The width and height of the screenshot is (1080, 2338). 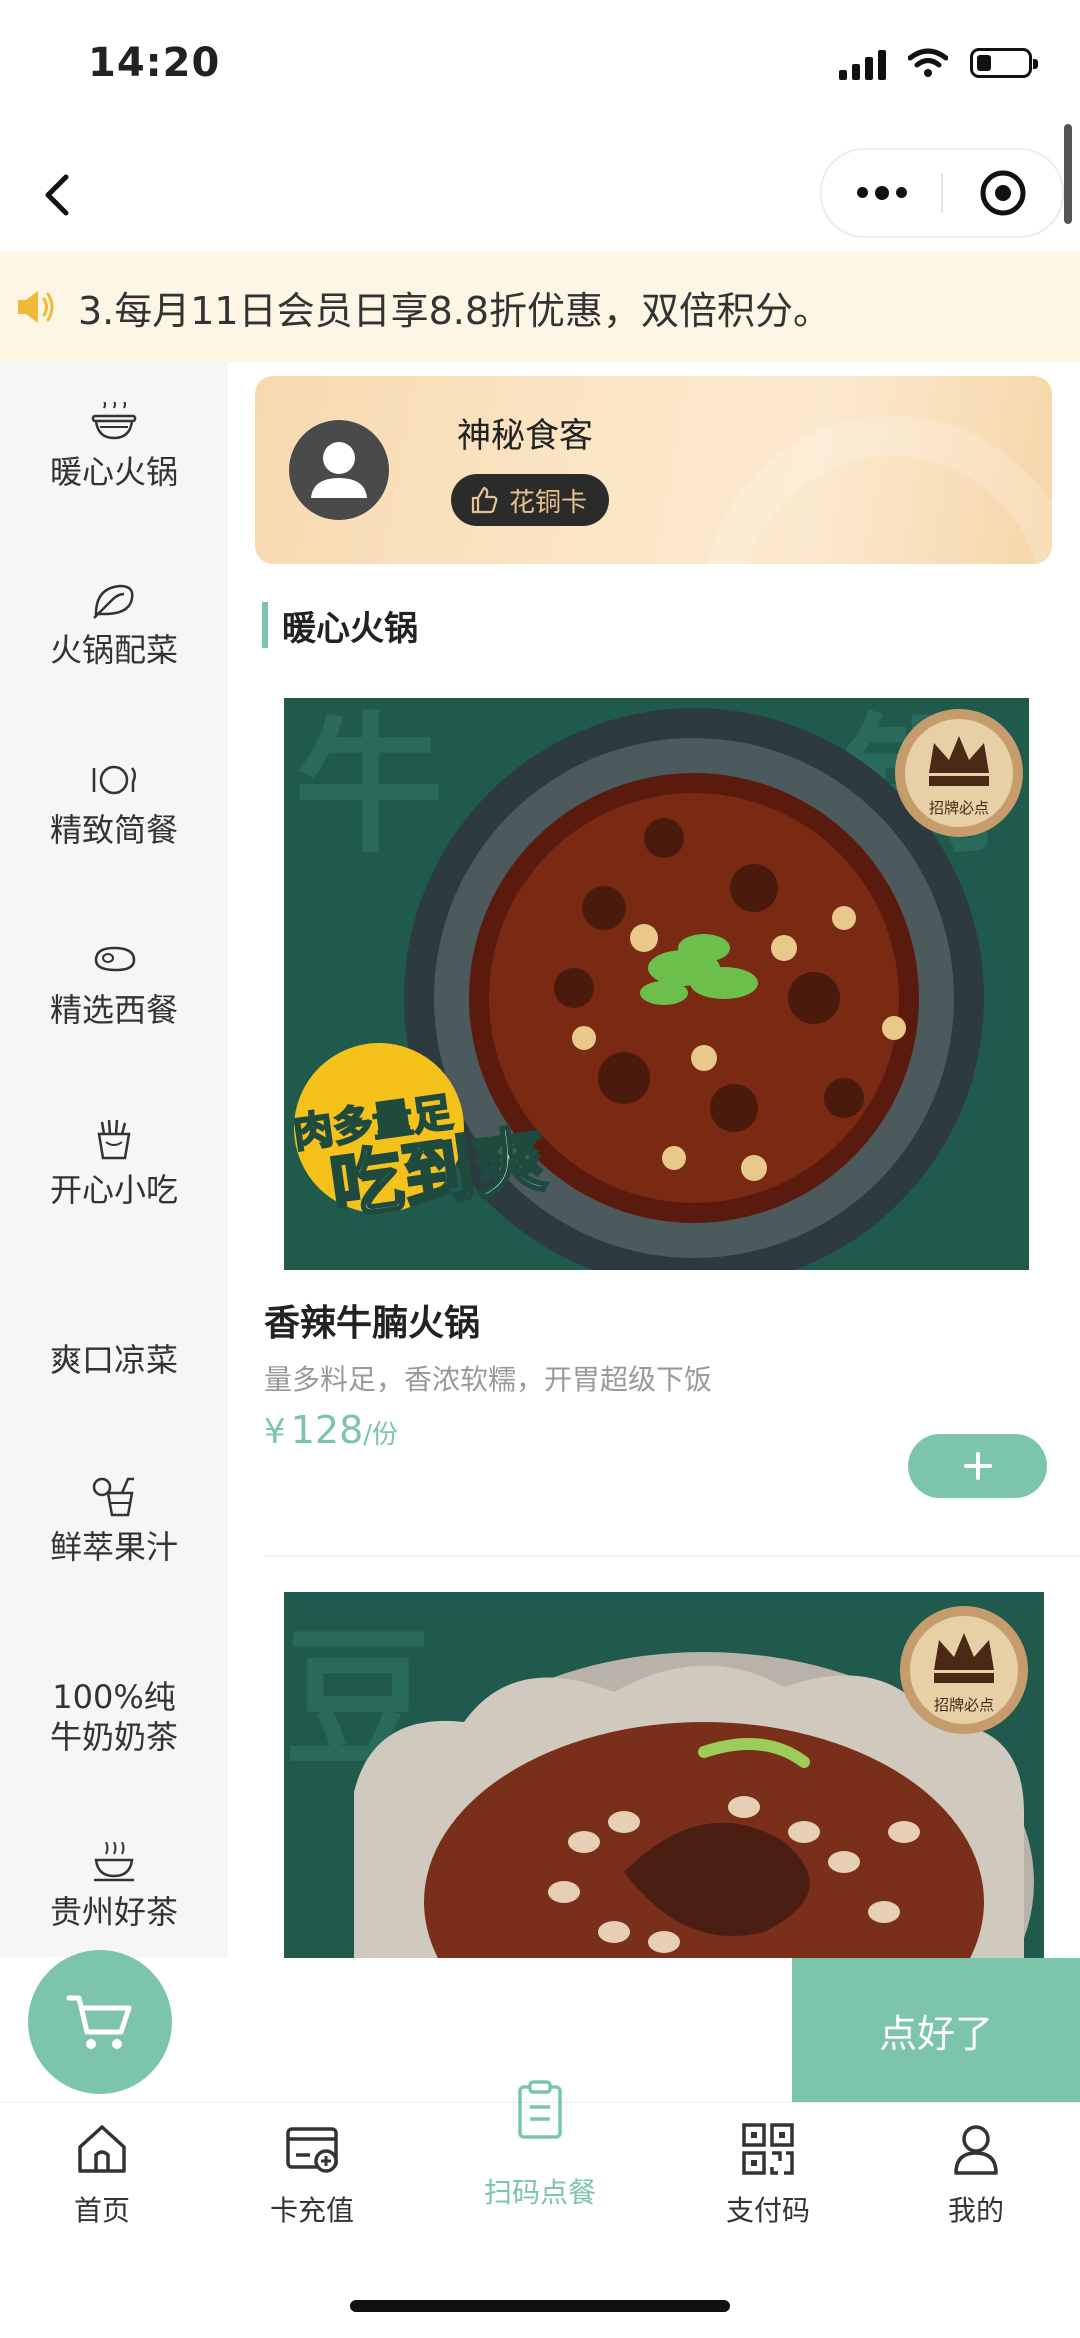 What do you see at coordinates (114, 1887) in the screenshot?
I see `sidebar-item-tea: 贵州好茶` at bounding box center [114, 1887].